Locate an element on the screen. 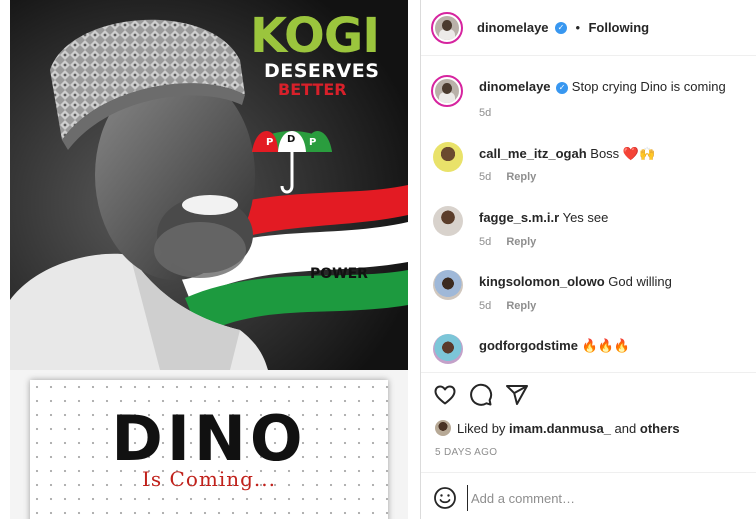 The height and width of the screenshot is (519, 756). comment-text: Yes see is located at coordinates (585, 217).